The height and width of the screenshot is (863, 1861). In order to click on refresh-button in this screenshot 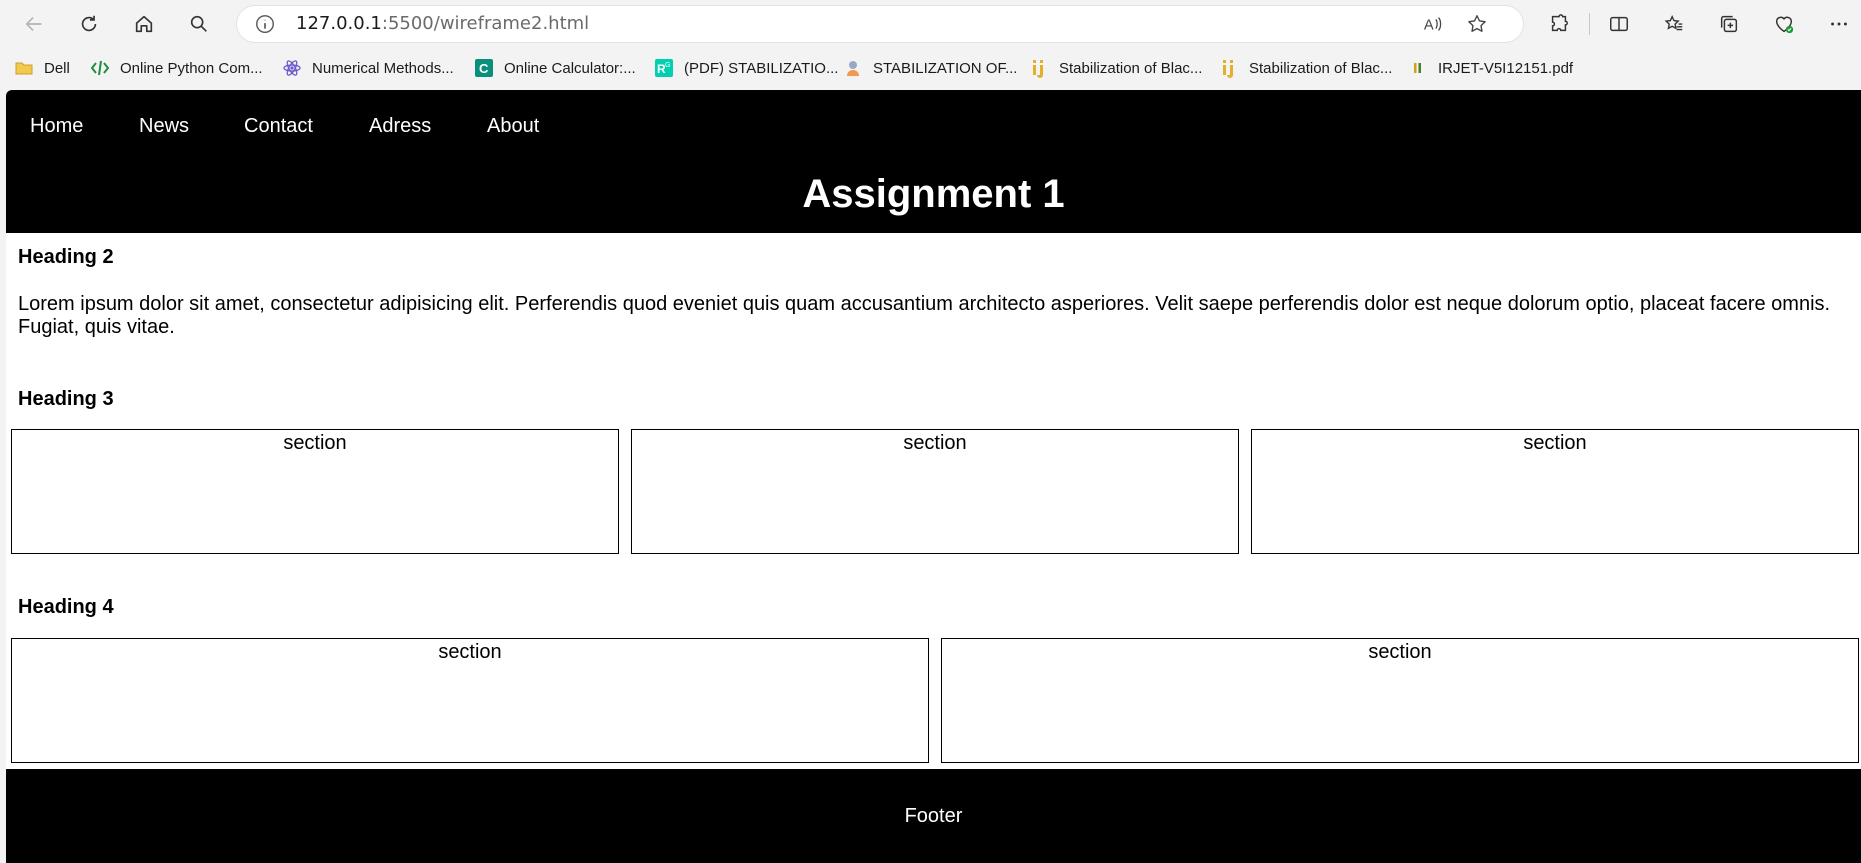, I will do `click(89, 24)`.